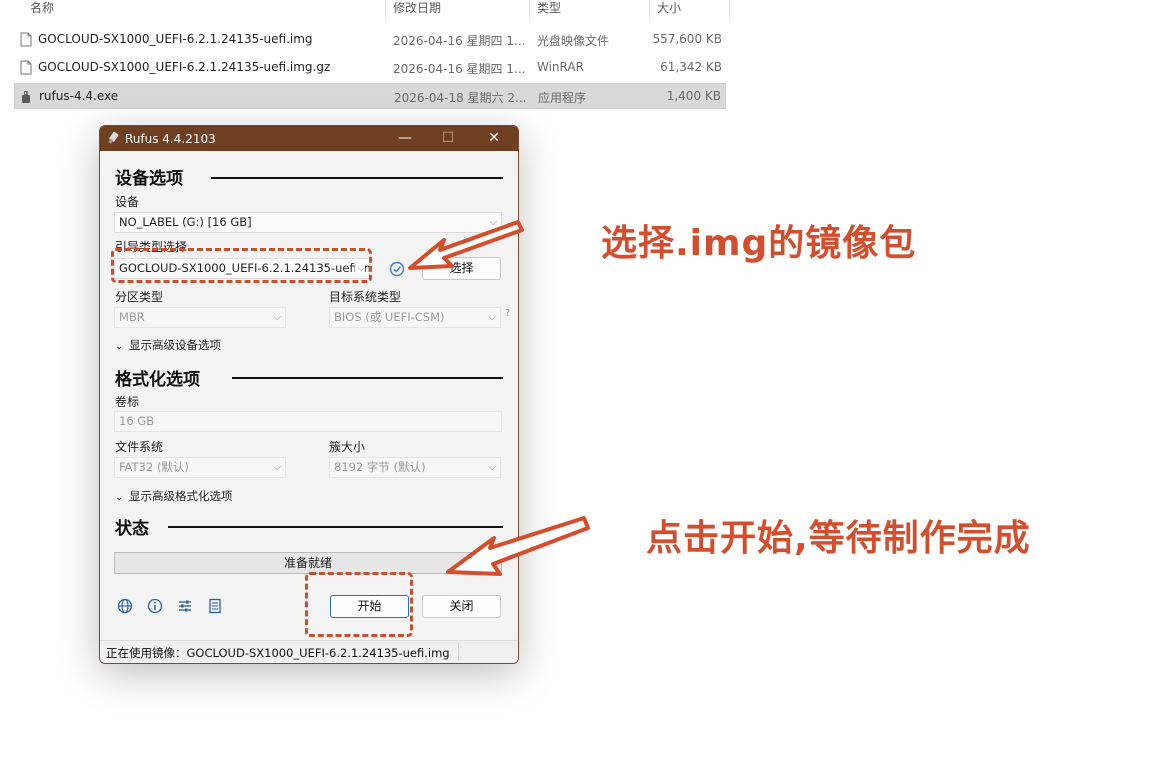 This screenshot has height=769, width=1172. I want to click on file-name: rufus-4.4.exe, so click(79, 96).